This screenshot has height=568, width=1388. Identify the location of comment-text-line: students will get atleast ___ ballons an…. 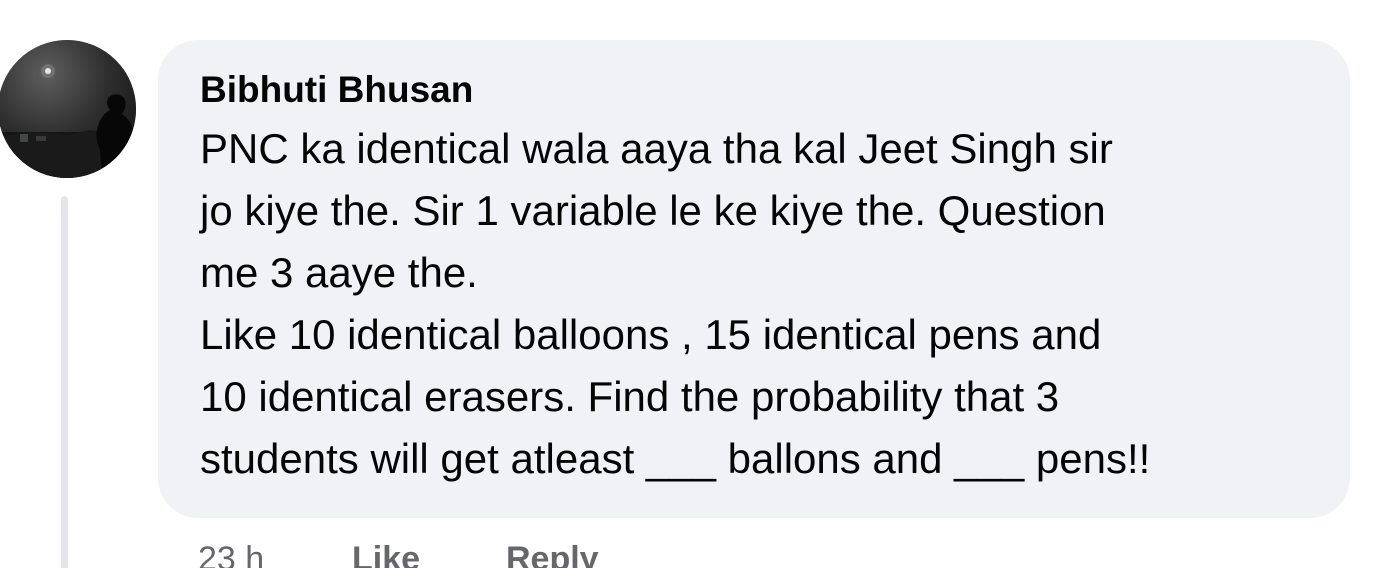
(675, 458).